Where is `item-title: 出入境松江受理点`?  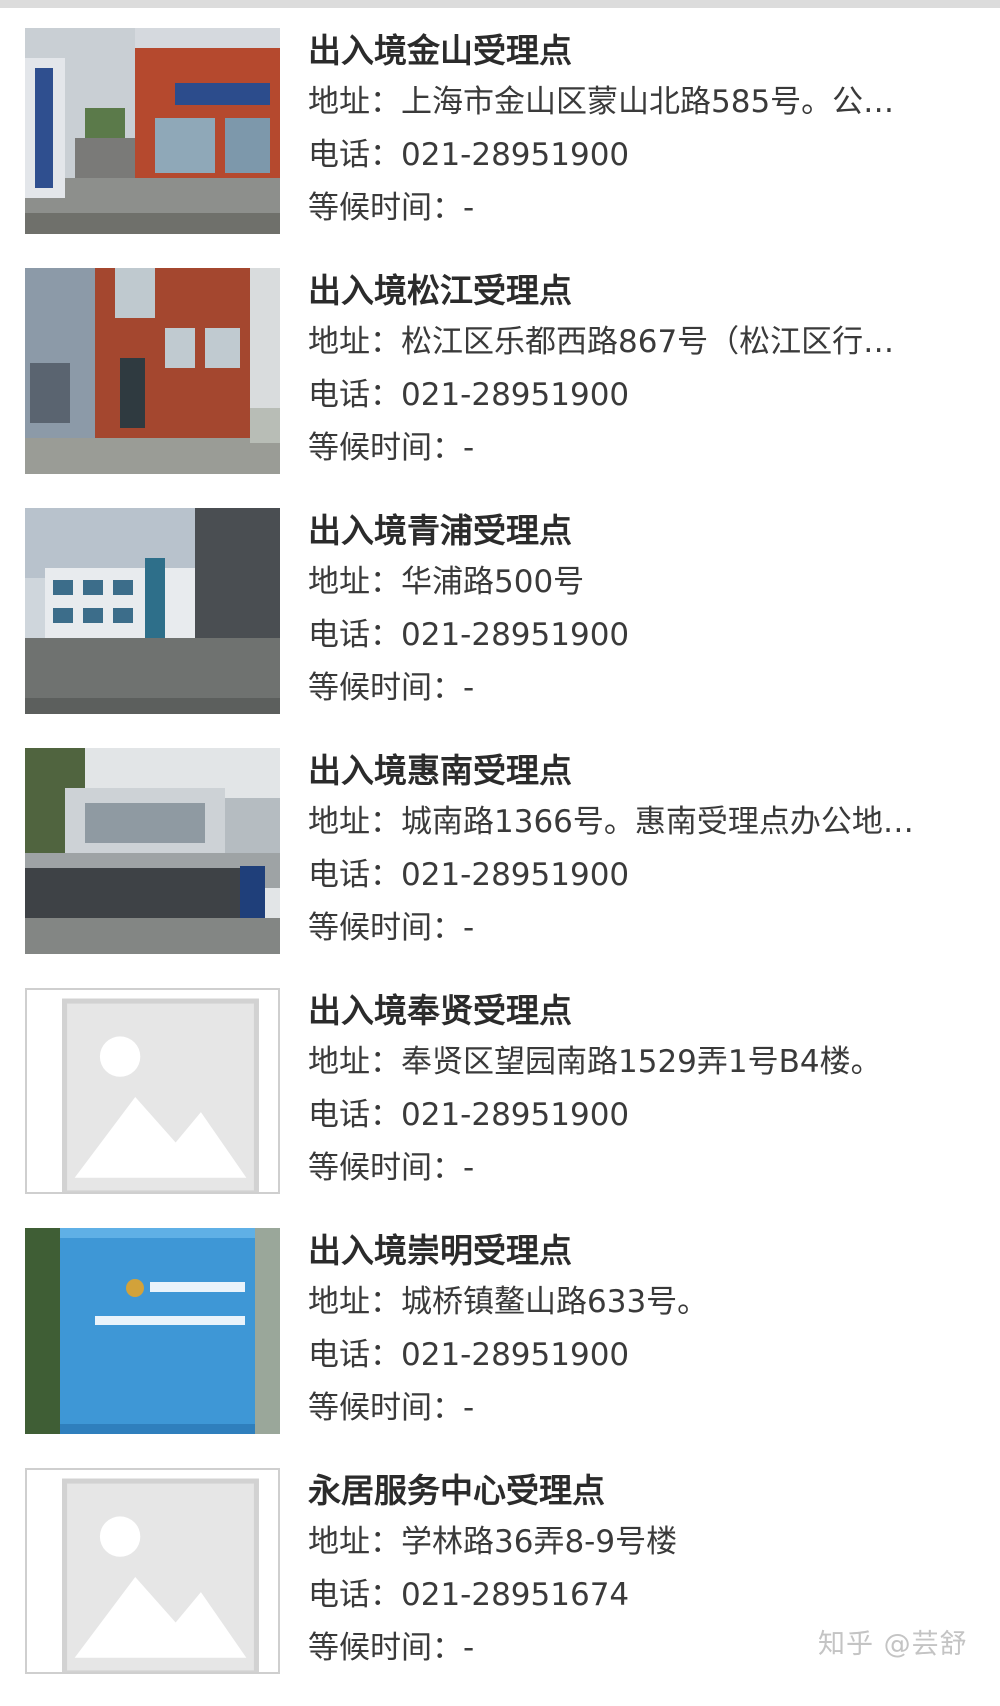
item-title: 出入境松江受理点 is located at coordinates (643, 291).